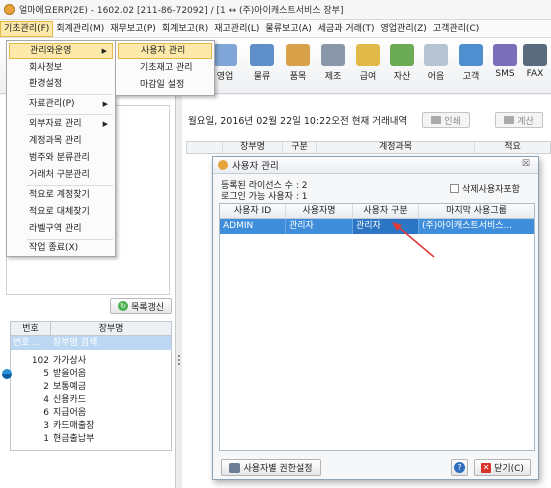 The image size is (551, 488). I want to click on include-deleted-checkbox, so click(454, 188).